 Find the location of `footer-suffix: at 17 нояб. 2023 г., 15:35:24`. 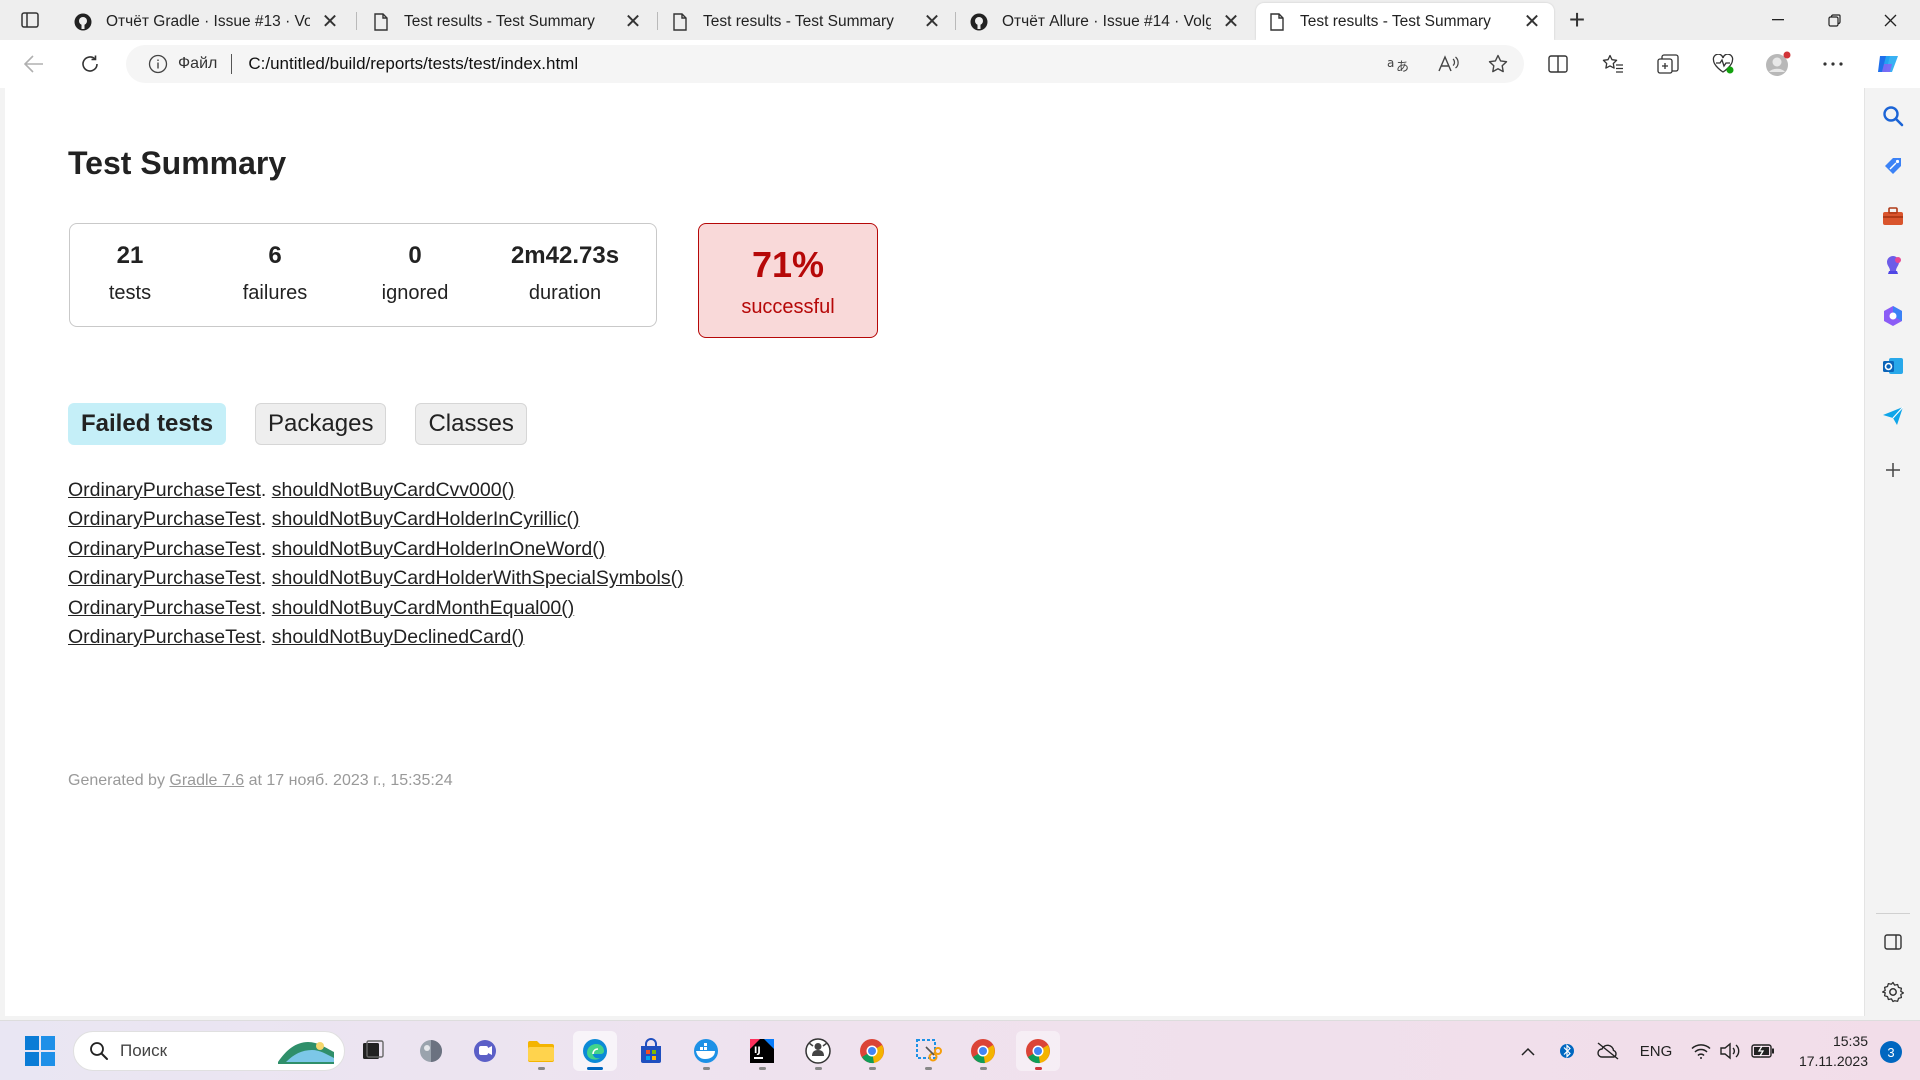

footer-suffix: at 17 нояб. 2023 г., 15:35:24 is located at coordinates (348, 780).